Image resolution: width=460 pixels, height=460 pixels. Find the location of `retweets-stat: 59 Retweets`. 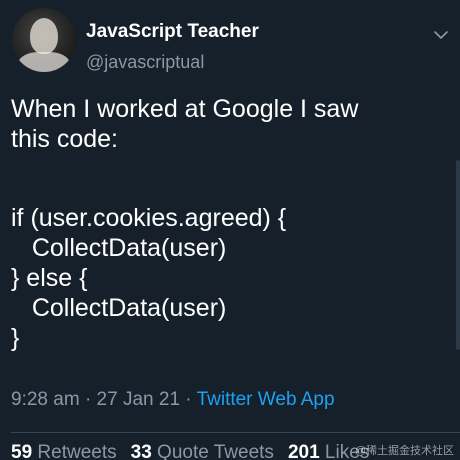

retweets-stat: 59 Retweets is located at coordinates (64, 451).